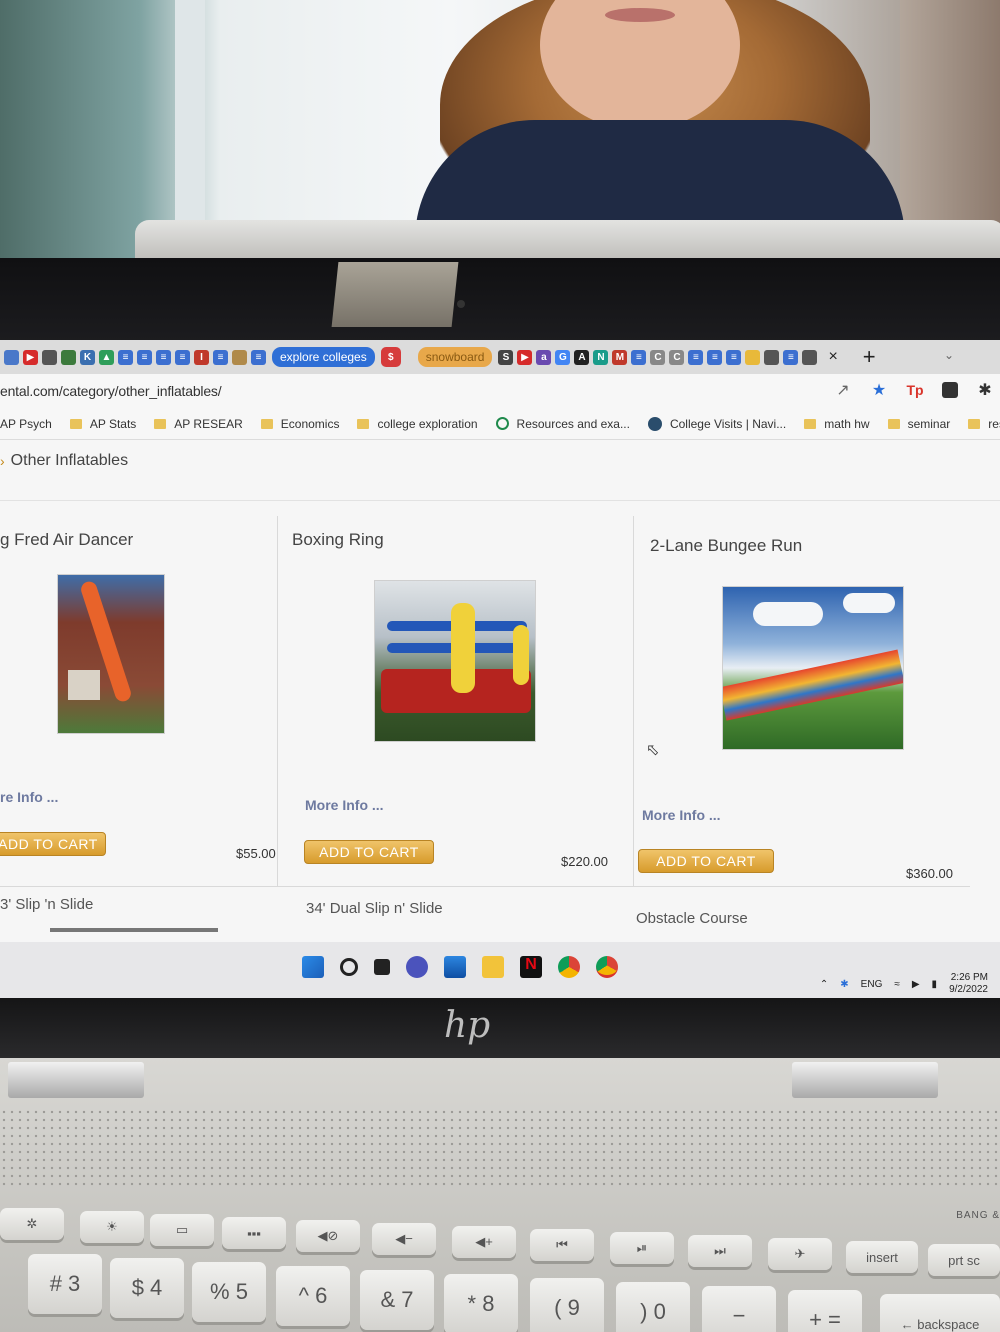 Image resolution: width=1000 pixels, height=1332 pixels. I want to click on function-key: ◀−, so click(404, 1239).